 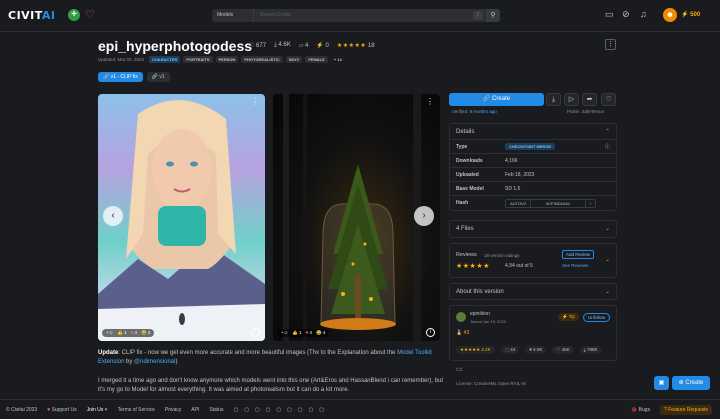 I want to click on version-tab-v1: 🔗 v1, so click(x=158, y=77).